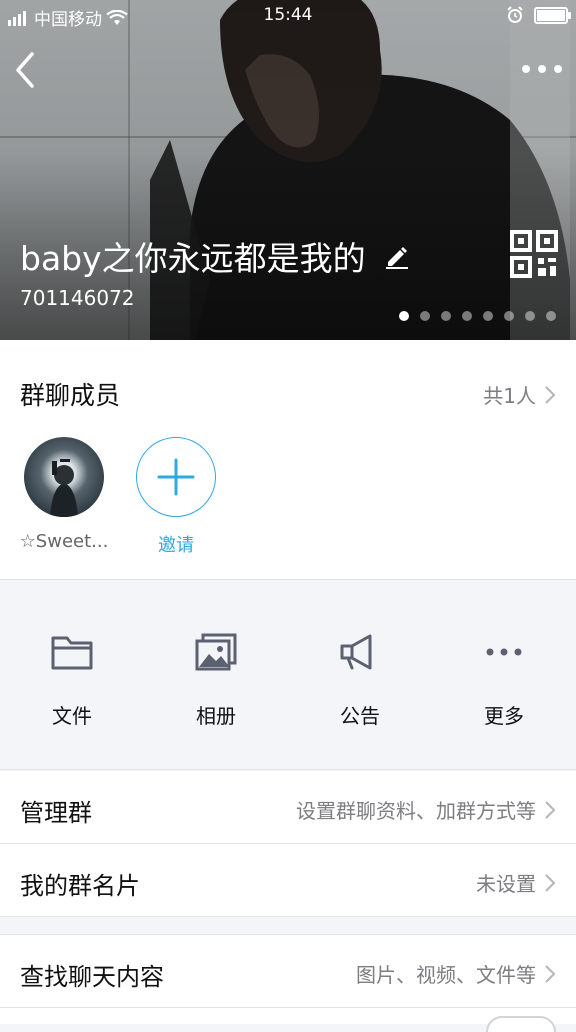 The width and height of the screenshot is (576, 1032). I want to click on photo-album-icon, so click(216, 652).